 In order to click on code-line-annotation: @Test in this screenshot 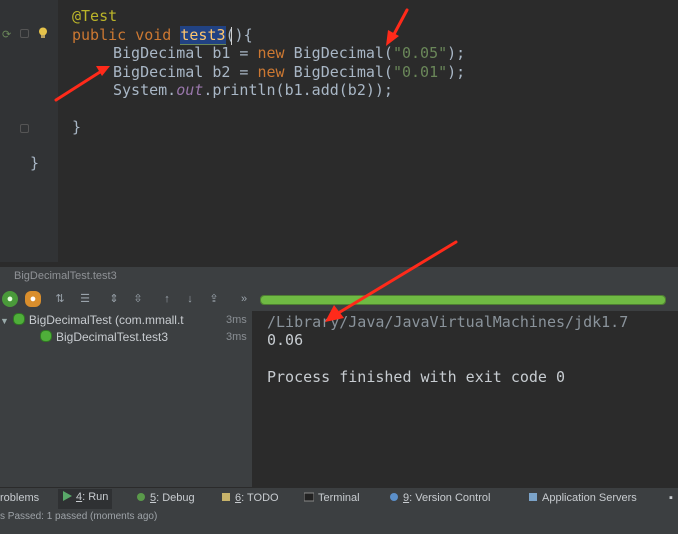, I will do `click(94, 16)`.